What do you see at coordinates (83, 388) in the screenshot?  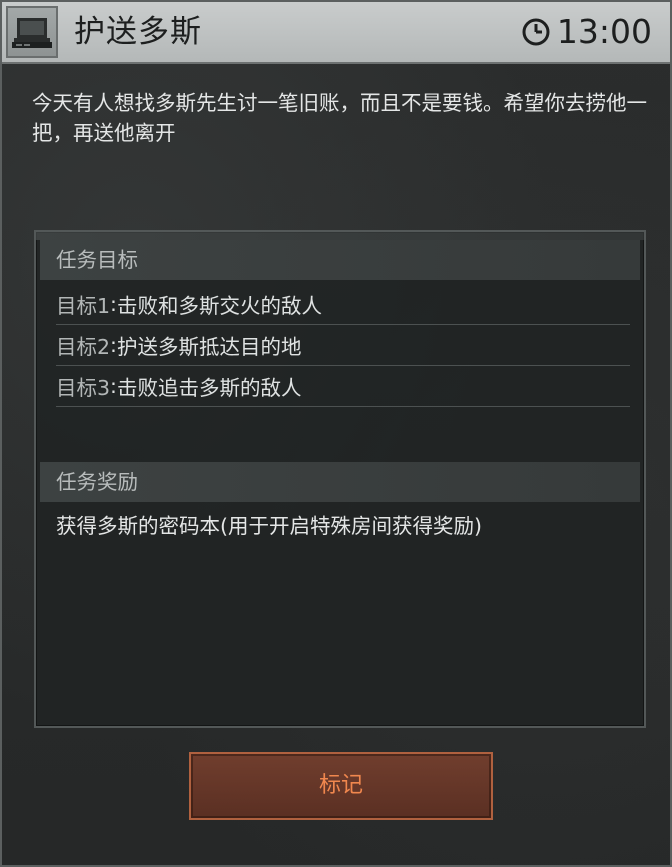 I see `objective-label: 目标3` at bounding box center [83, 388].